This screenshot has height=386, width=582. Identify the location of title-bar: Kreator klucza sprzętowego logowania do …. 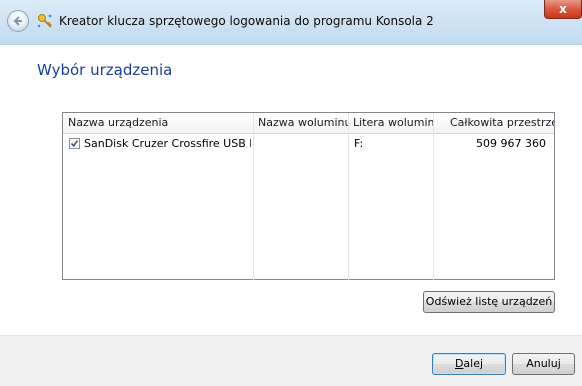
(291, 22).